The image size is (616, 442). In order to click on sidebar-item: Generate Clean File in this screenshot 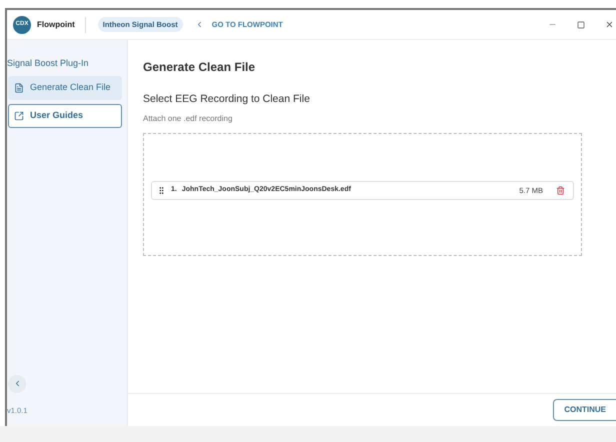, I will do `click(65, 88)`.